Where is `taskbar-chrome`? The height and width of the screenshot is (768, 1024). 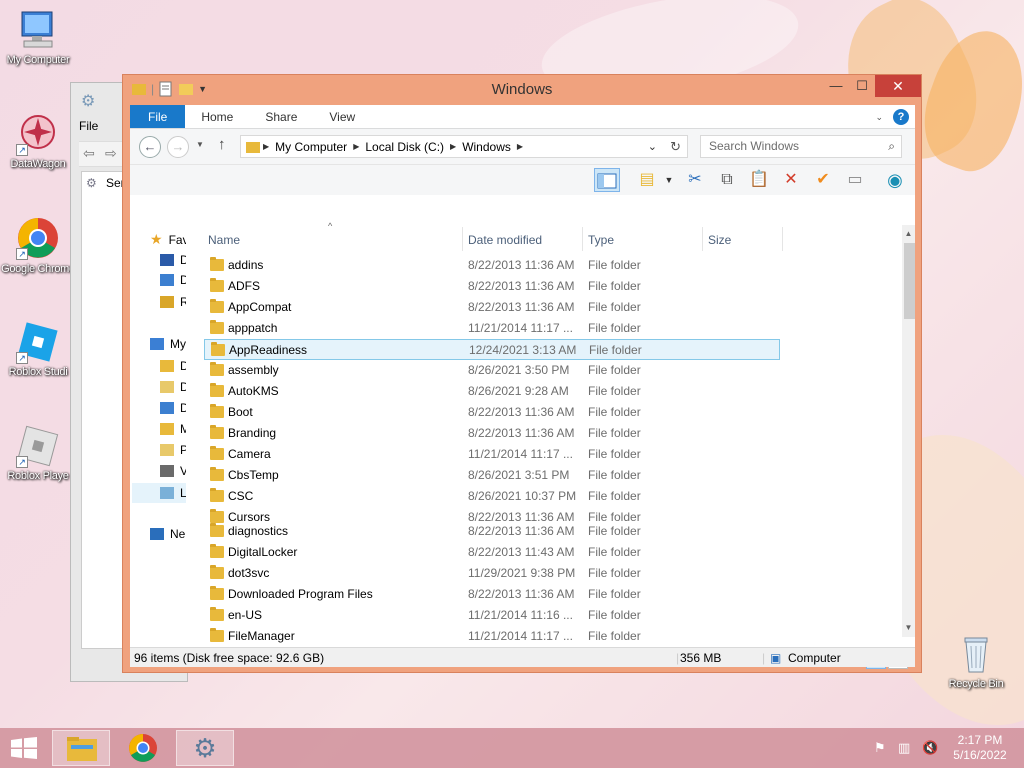
taskbar-chrome is located at coordinates (143, 748).